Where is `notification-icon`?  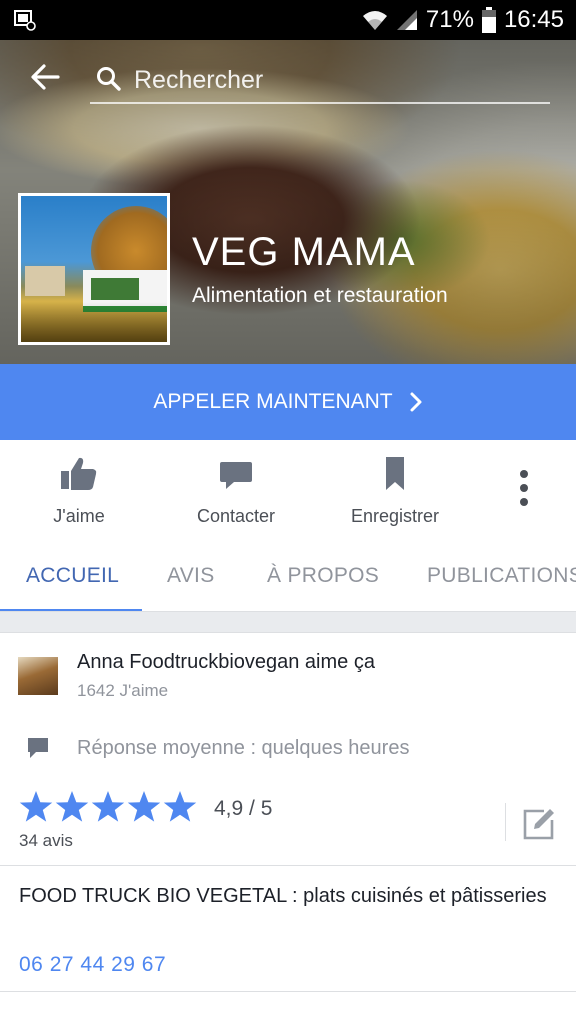
notification-icon is located at coordinates (25, 20).